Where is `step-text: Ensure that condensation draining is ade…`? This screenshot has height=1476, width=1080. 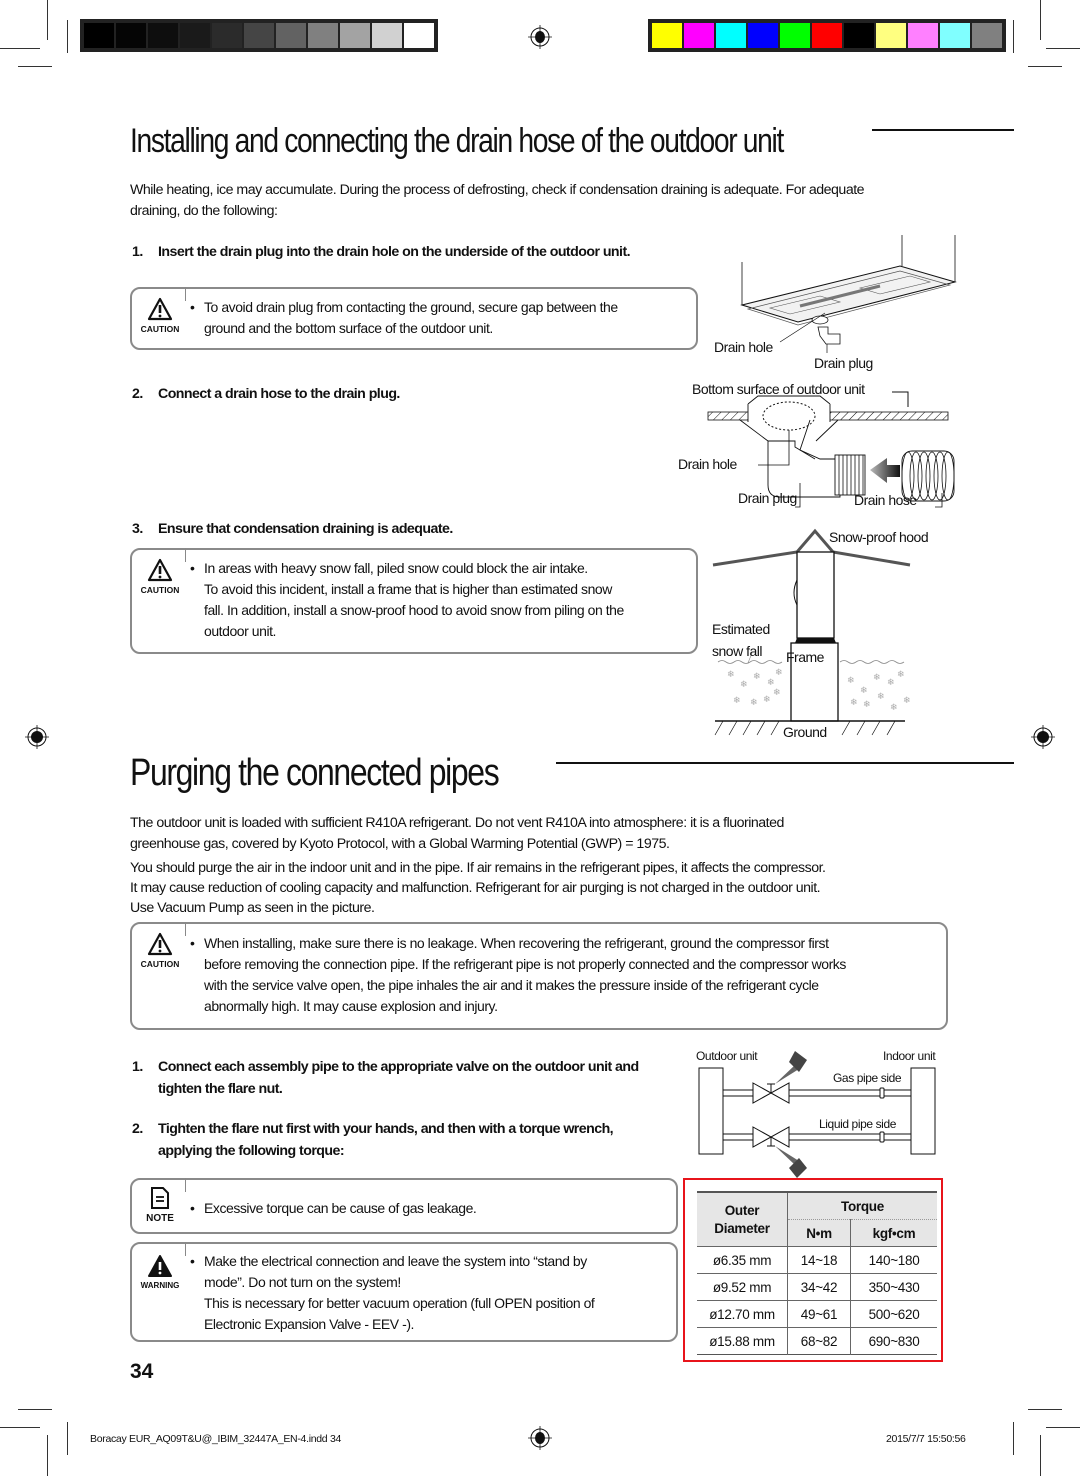 step-text: Ensure that condensation draining is ade… is located at coordinates (305, 529).